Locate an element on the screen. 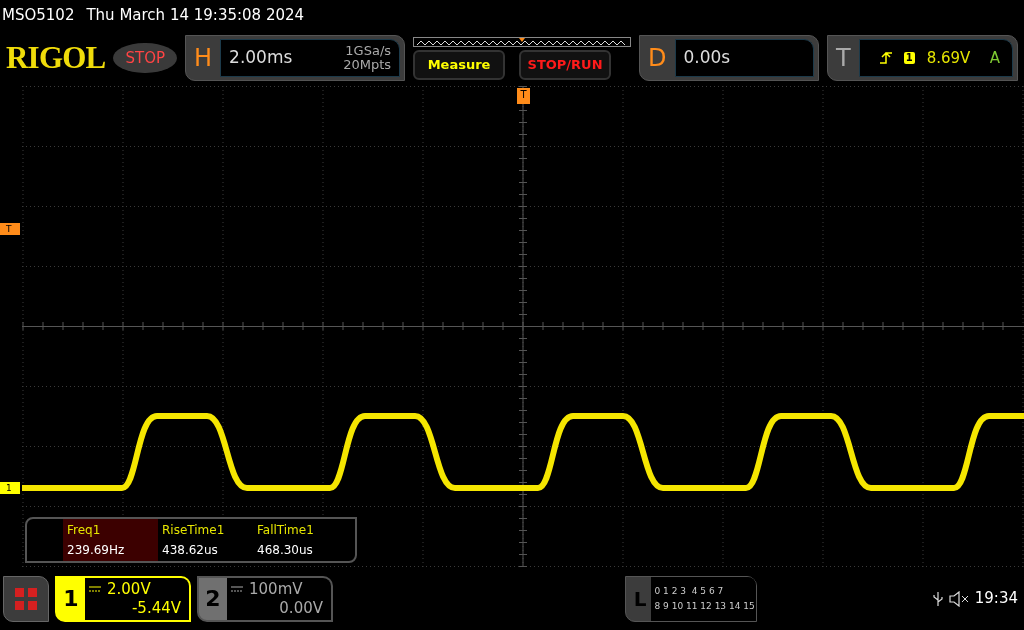  model-name: MSO5102 is located at coordinates (38, 15).